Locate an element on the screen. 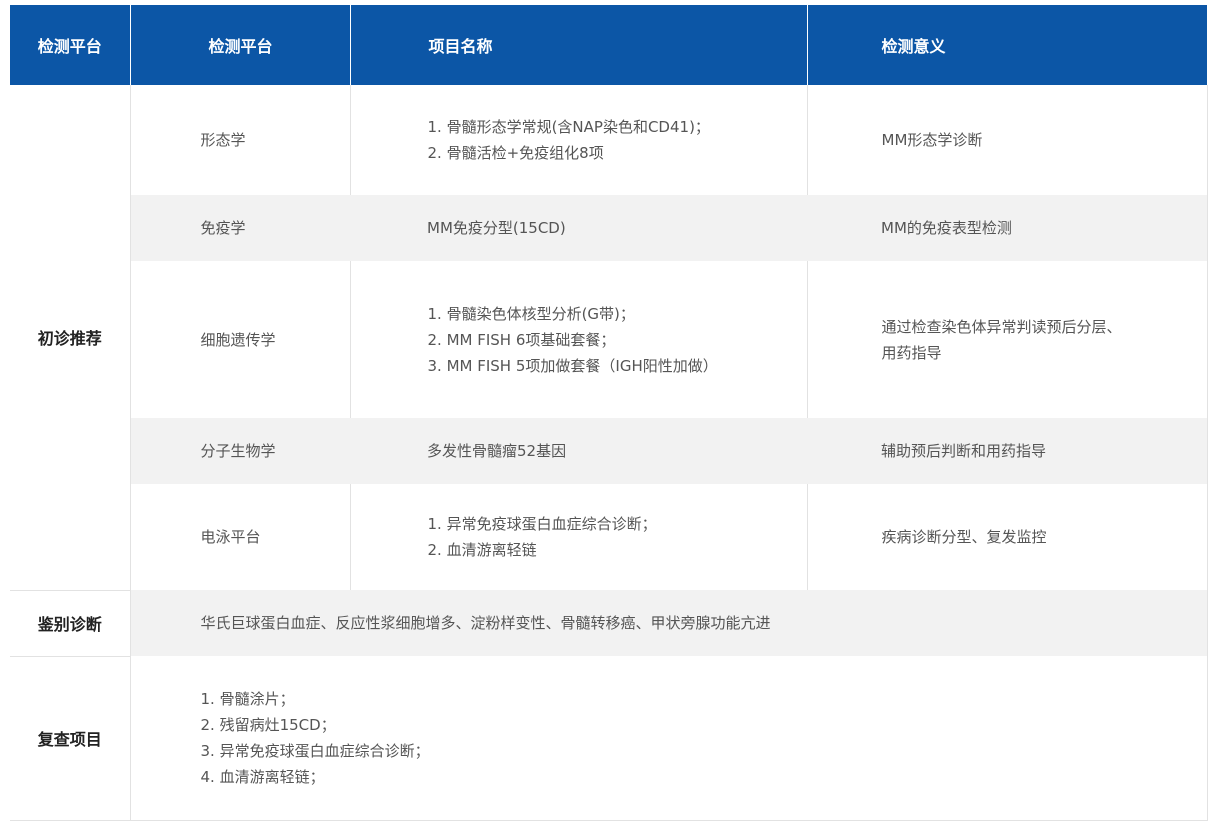 The image size is (1221, 827). significance-cell: 辅助预后判断和用药指导 is located at coordinates (1007, 451).